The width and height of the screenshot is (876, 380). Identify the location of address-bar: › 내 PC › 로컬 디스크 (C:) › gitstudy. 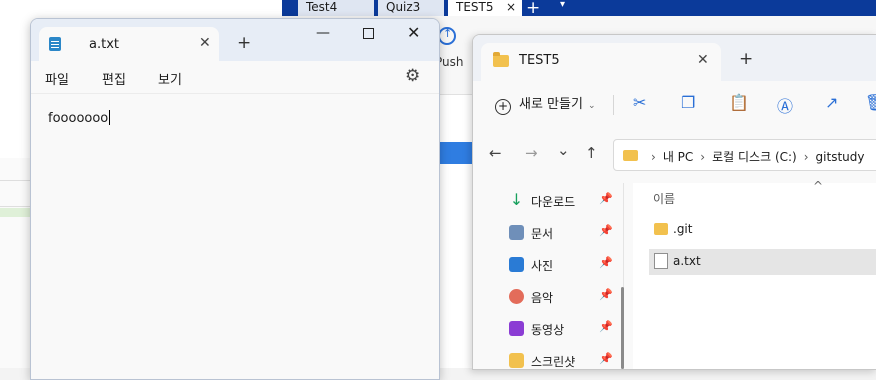
(744, 155).